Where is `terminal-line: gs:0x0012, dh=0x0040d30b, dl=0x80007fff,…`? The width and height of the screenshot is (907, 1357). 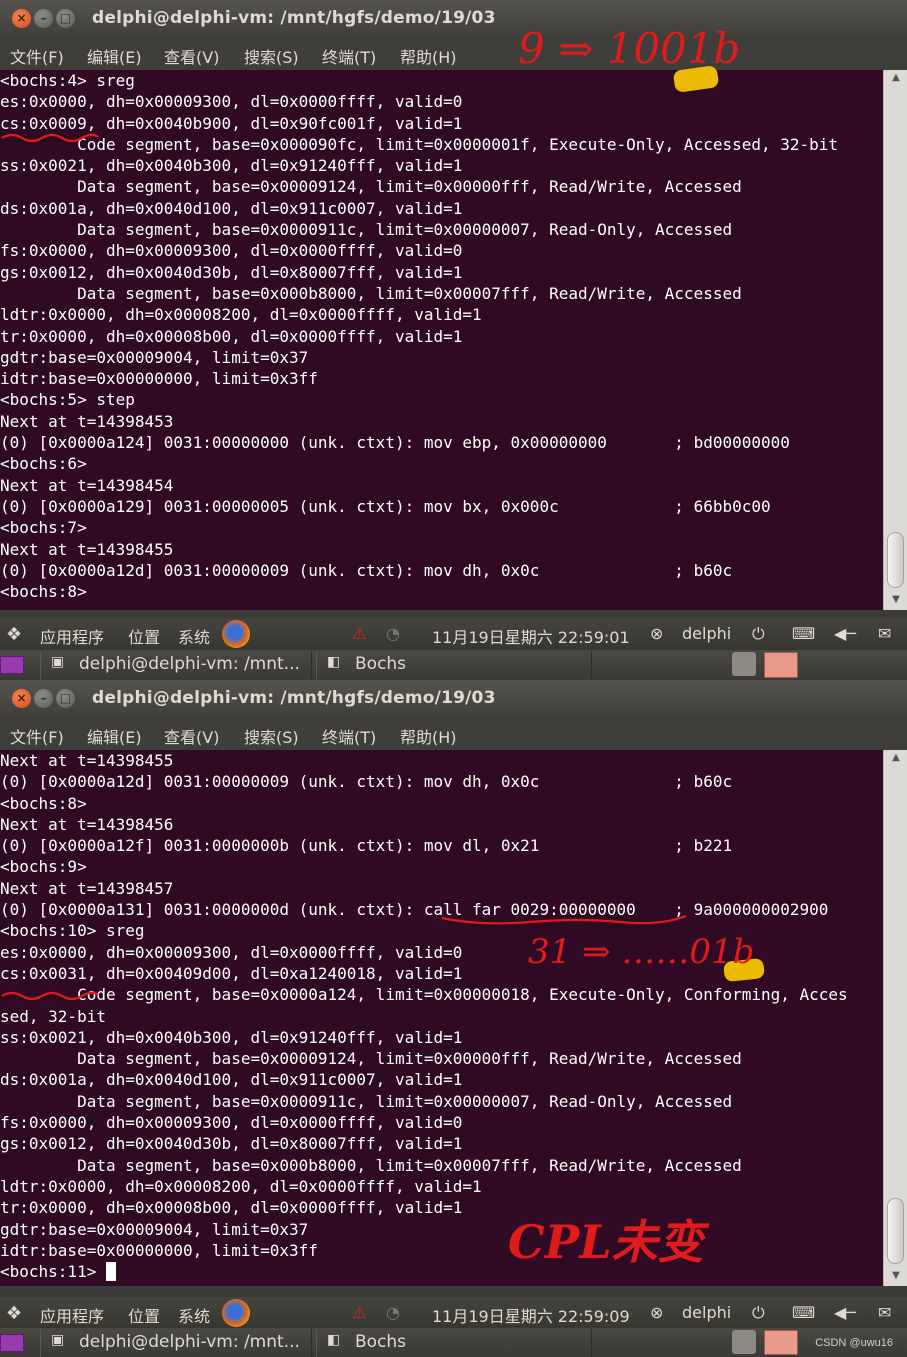 terminal-line: gs:0x0012, dh=0x0040d30b, dl=0x80007fff,… is located at coordinates (231, 1144).